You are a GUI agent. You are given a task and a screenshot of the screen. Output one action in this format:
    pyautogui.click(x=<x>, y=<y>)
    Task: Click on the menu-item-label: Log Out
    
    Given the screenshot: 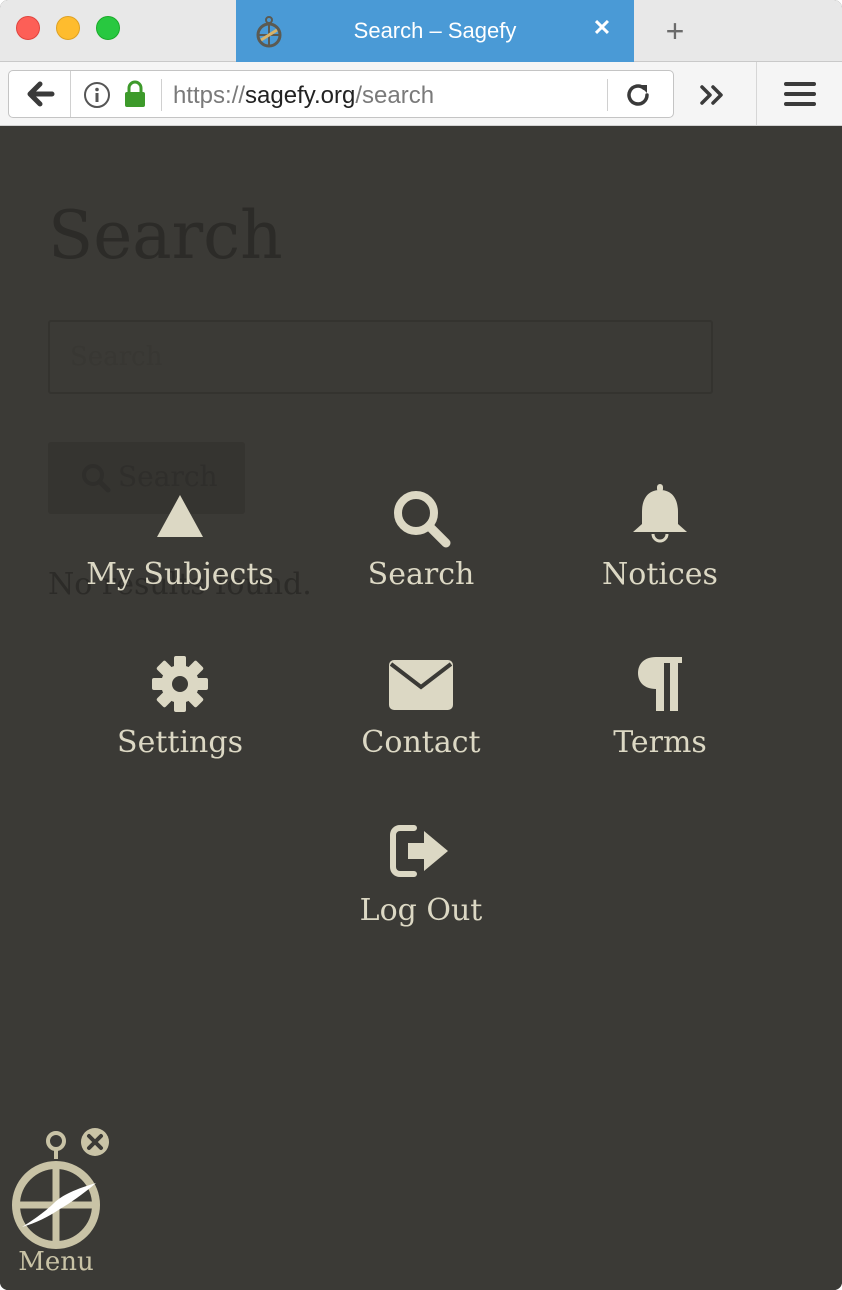 What is the action you would take?
    pyautogui.click(x=421, y=910)
    